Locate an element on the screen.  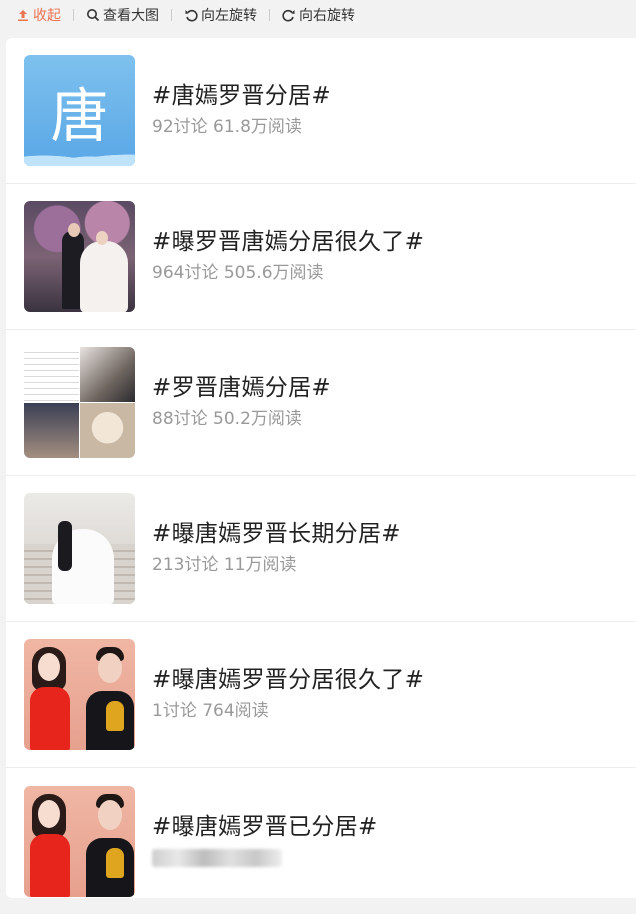
topic-info: #罗晋唐嫣分居# 88讨论 50.2万阅读 is located at coordinates (241, 402).